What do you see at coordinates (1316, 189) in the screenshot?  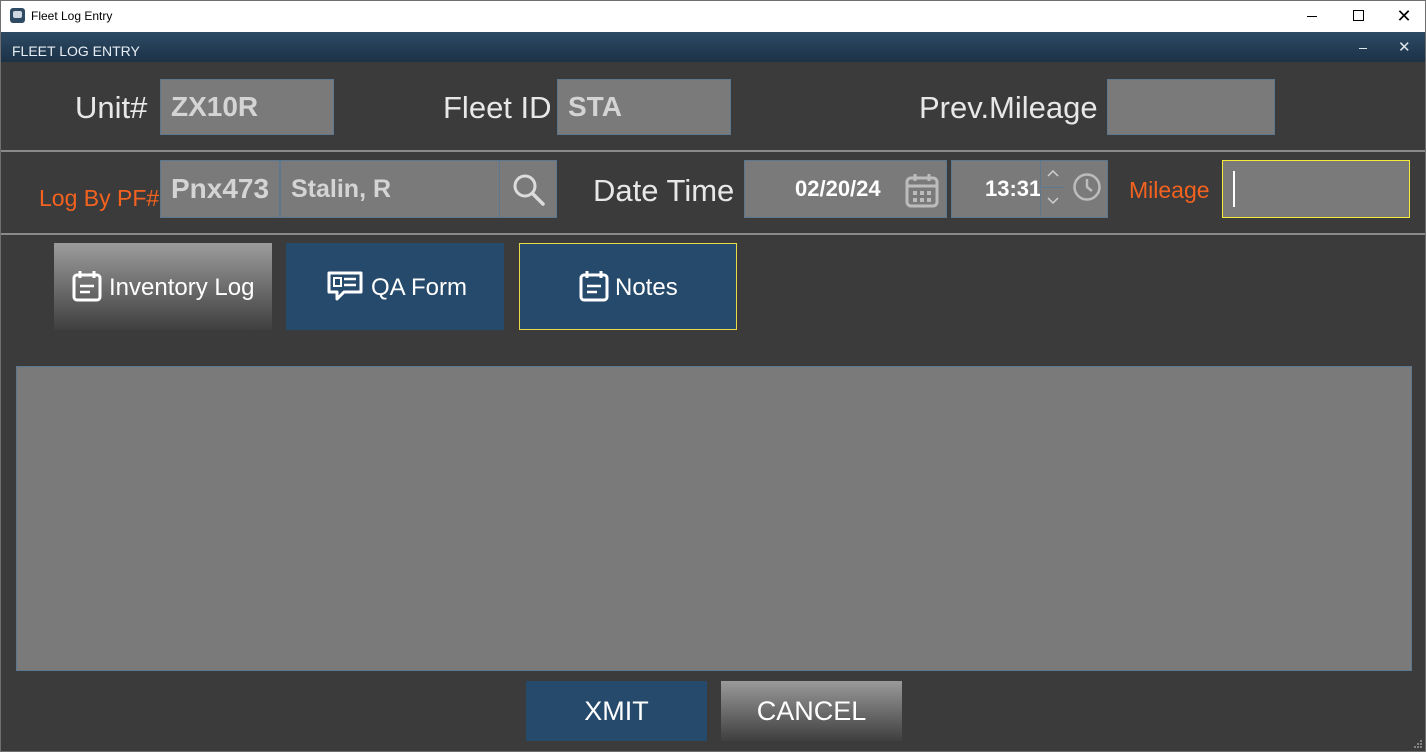 I see `mileage-input` at bounding box center [1316, 189].